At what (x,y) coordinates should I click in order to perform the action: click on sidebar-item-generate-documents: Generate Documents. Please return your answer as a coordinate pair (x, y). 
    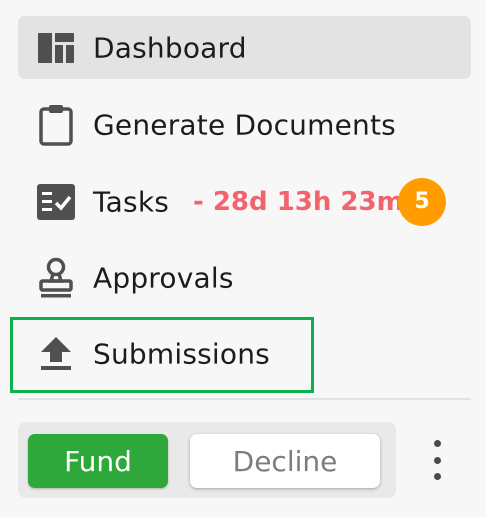
    Looking at the image, I should click on (244, 124).